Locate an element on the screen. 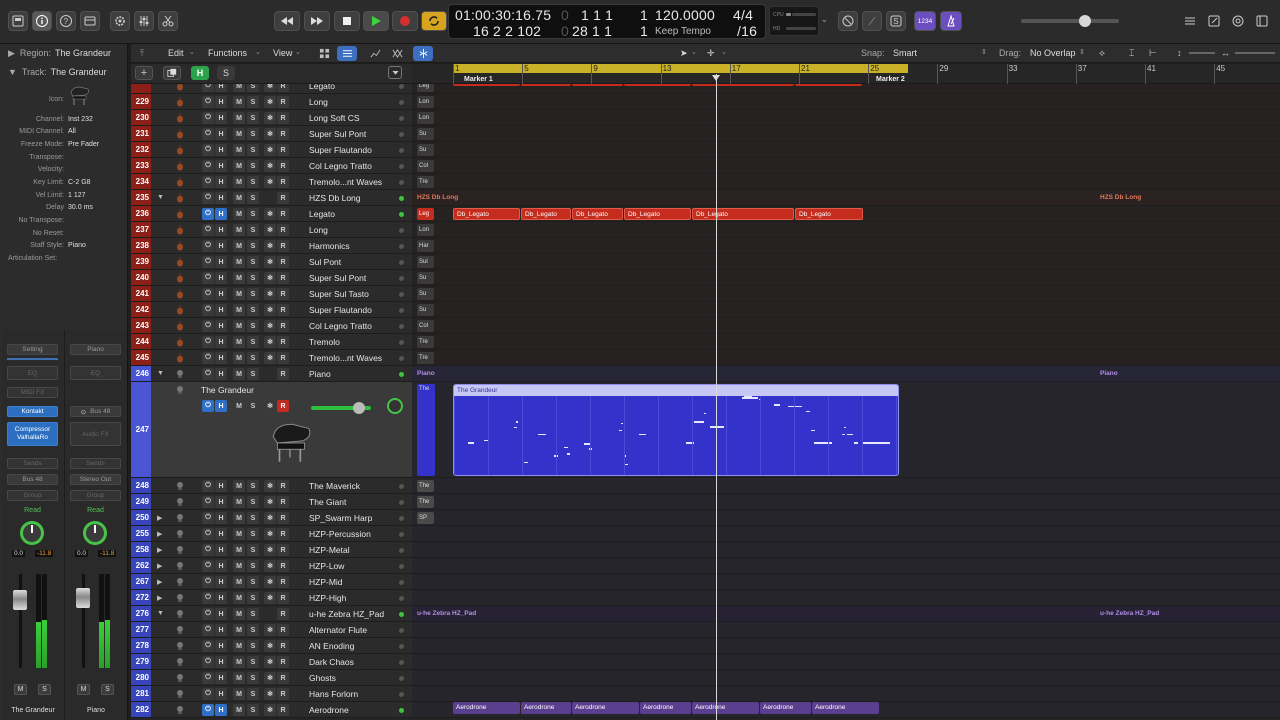  track-row: 229 ⏻ H M S ✻ R Long is located at coordinates (271, 102).